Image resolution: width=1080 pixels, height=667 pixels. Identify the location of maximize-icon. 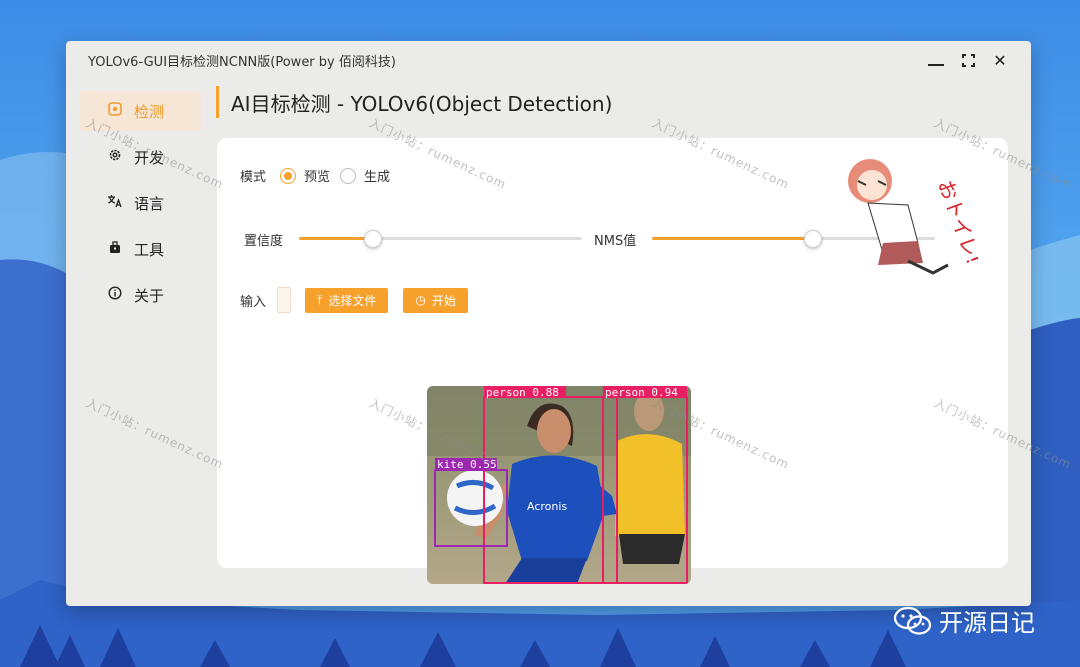
(968, 60).